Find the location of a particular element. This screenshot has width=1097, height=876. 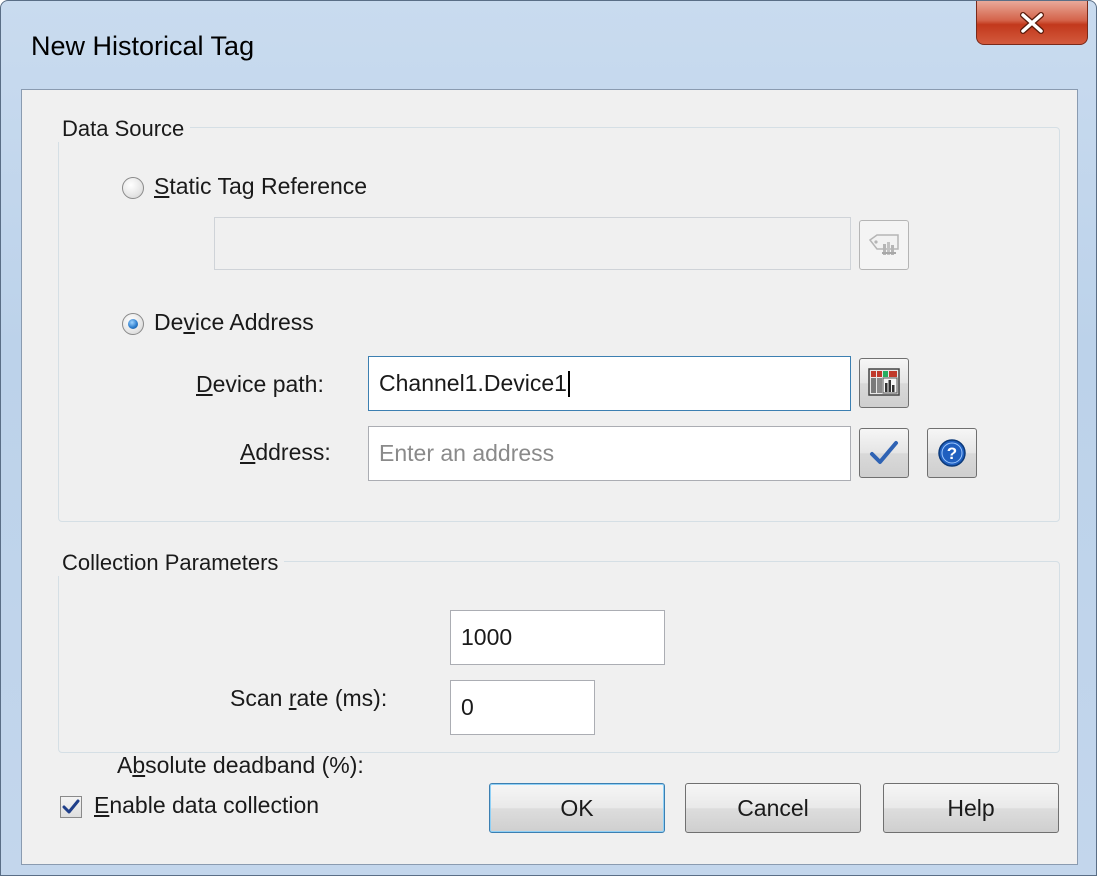

enable-data-collection-label: Enable data collection is located at coordinates (206, 805).